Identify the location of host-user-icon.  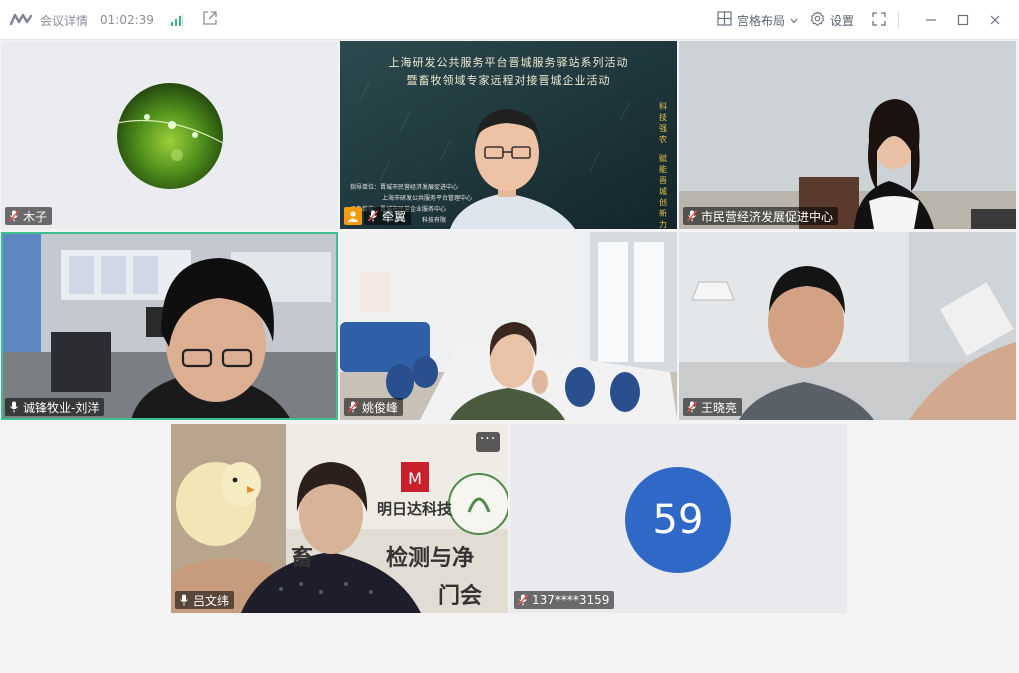
(353, 216).